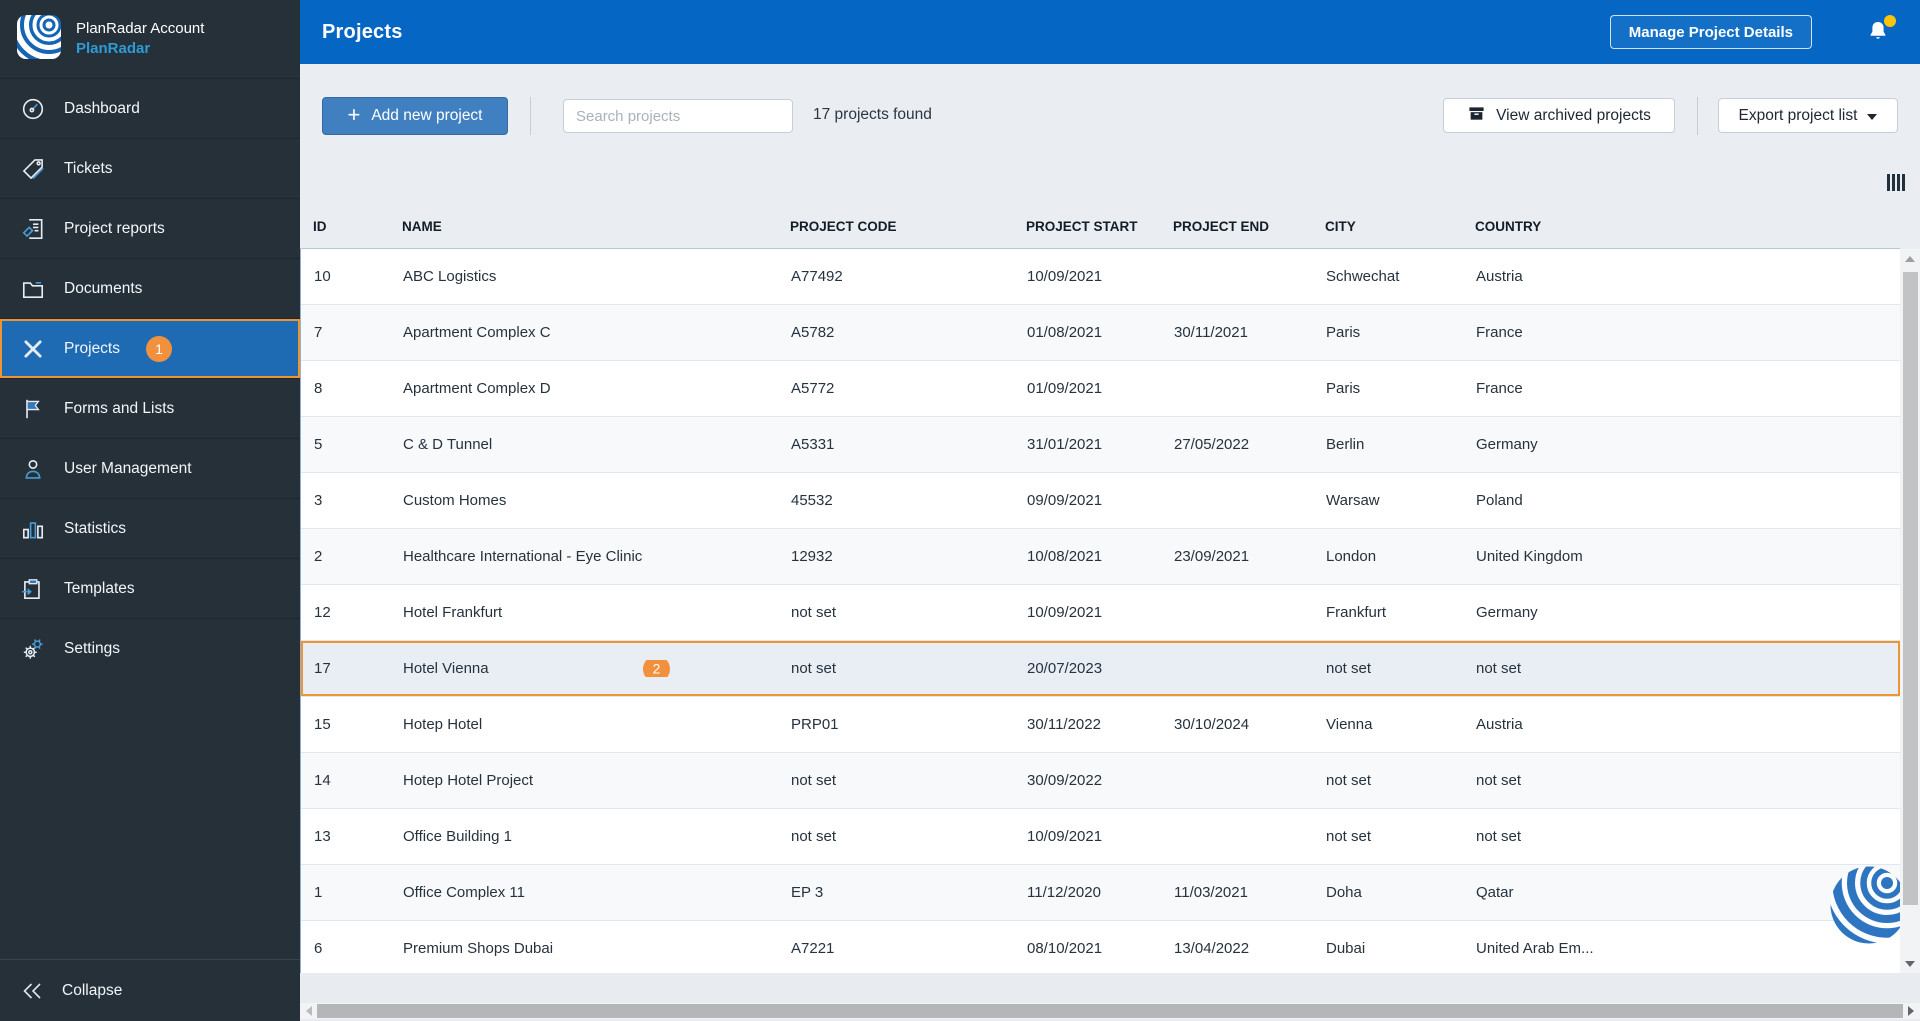 This screenshot has width=1920, height=1021. I want to click on cell-project-start: 10/09/2021, so click(1065, 612).